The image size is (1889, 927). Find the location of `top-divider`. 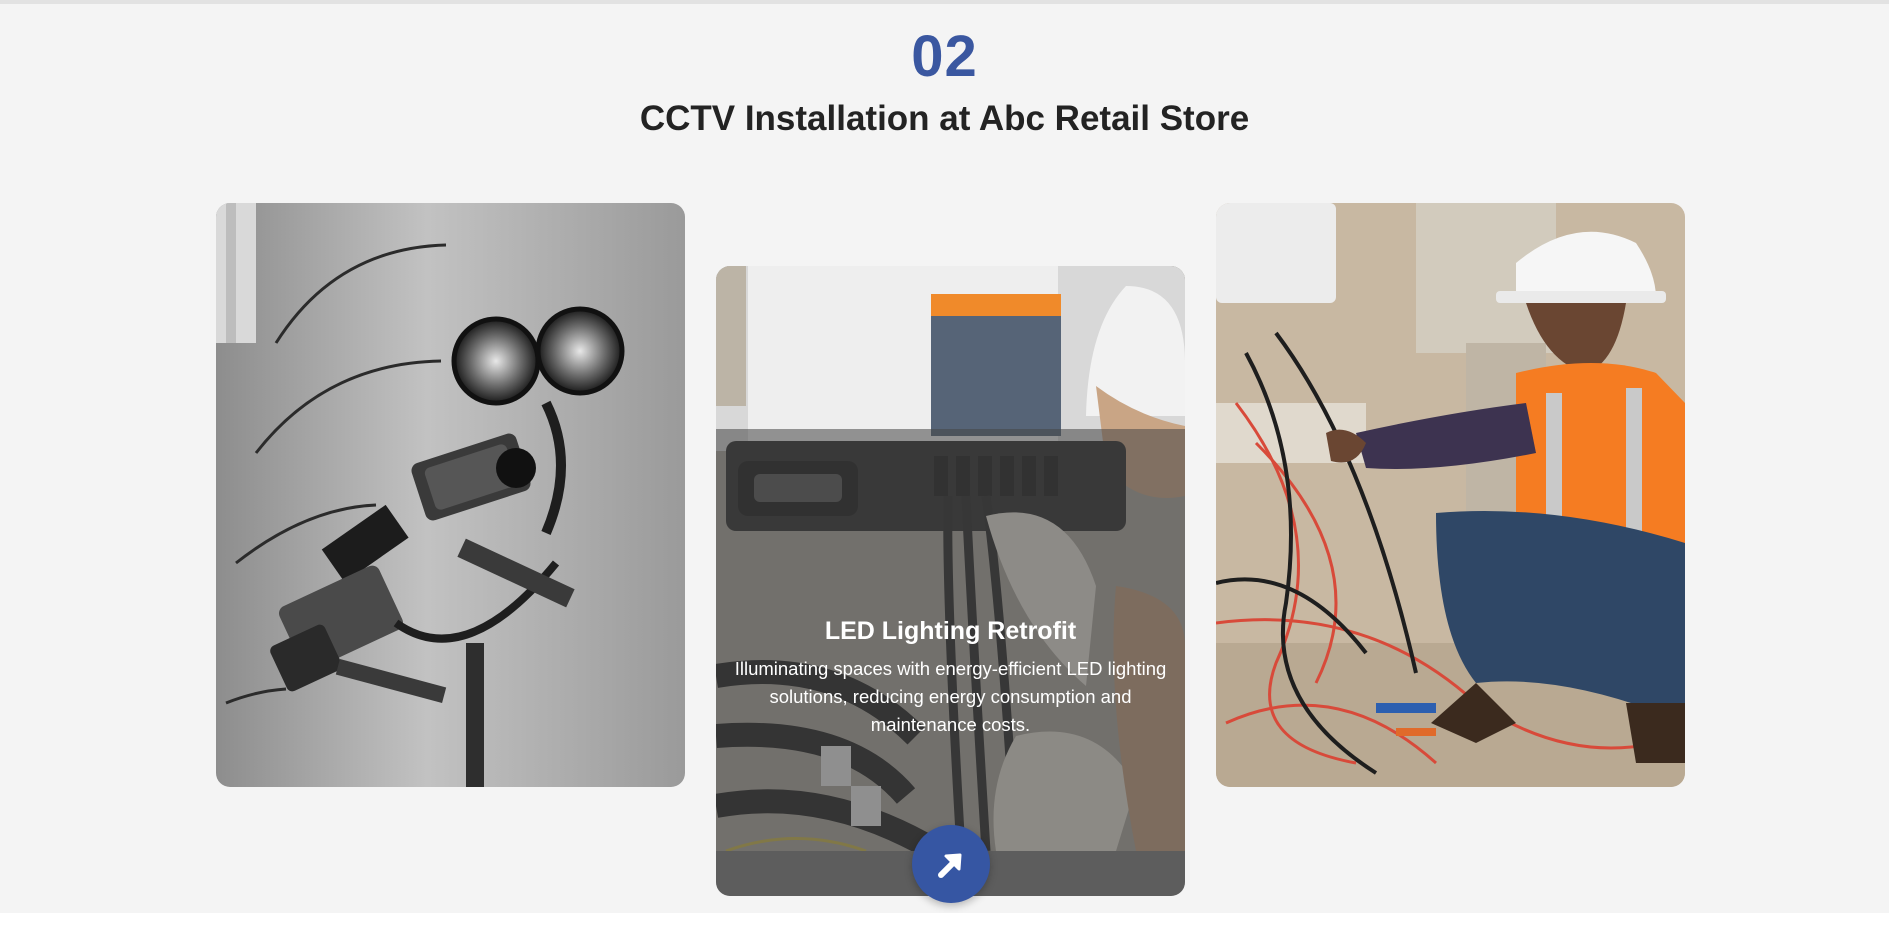

top-divider is located at coordinates (944, 2).